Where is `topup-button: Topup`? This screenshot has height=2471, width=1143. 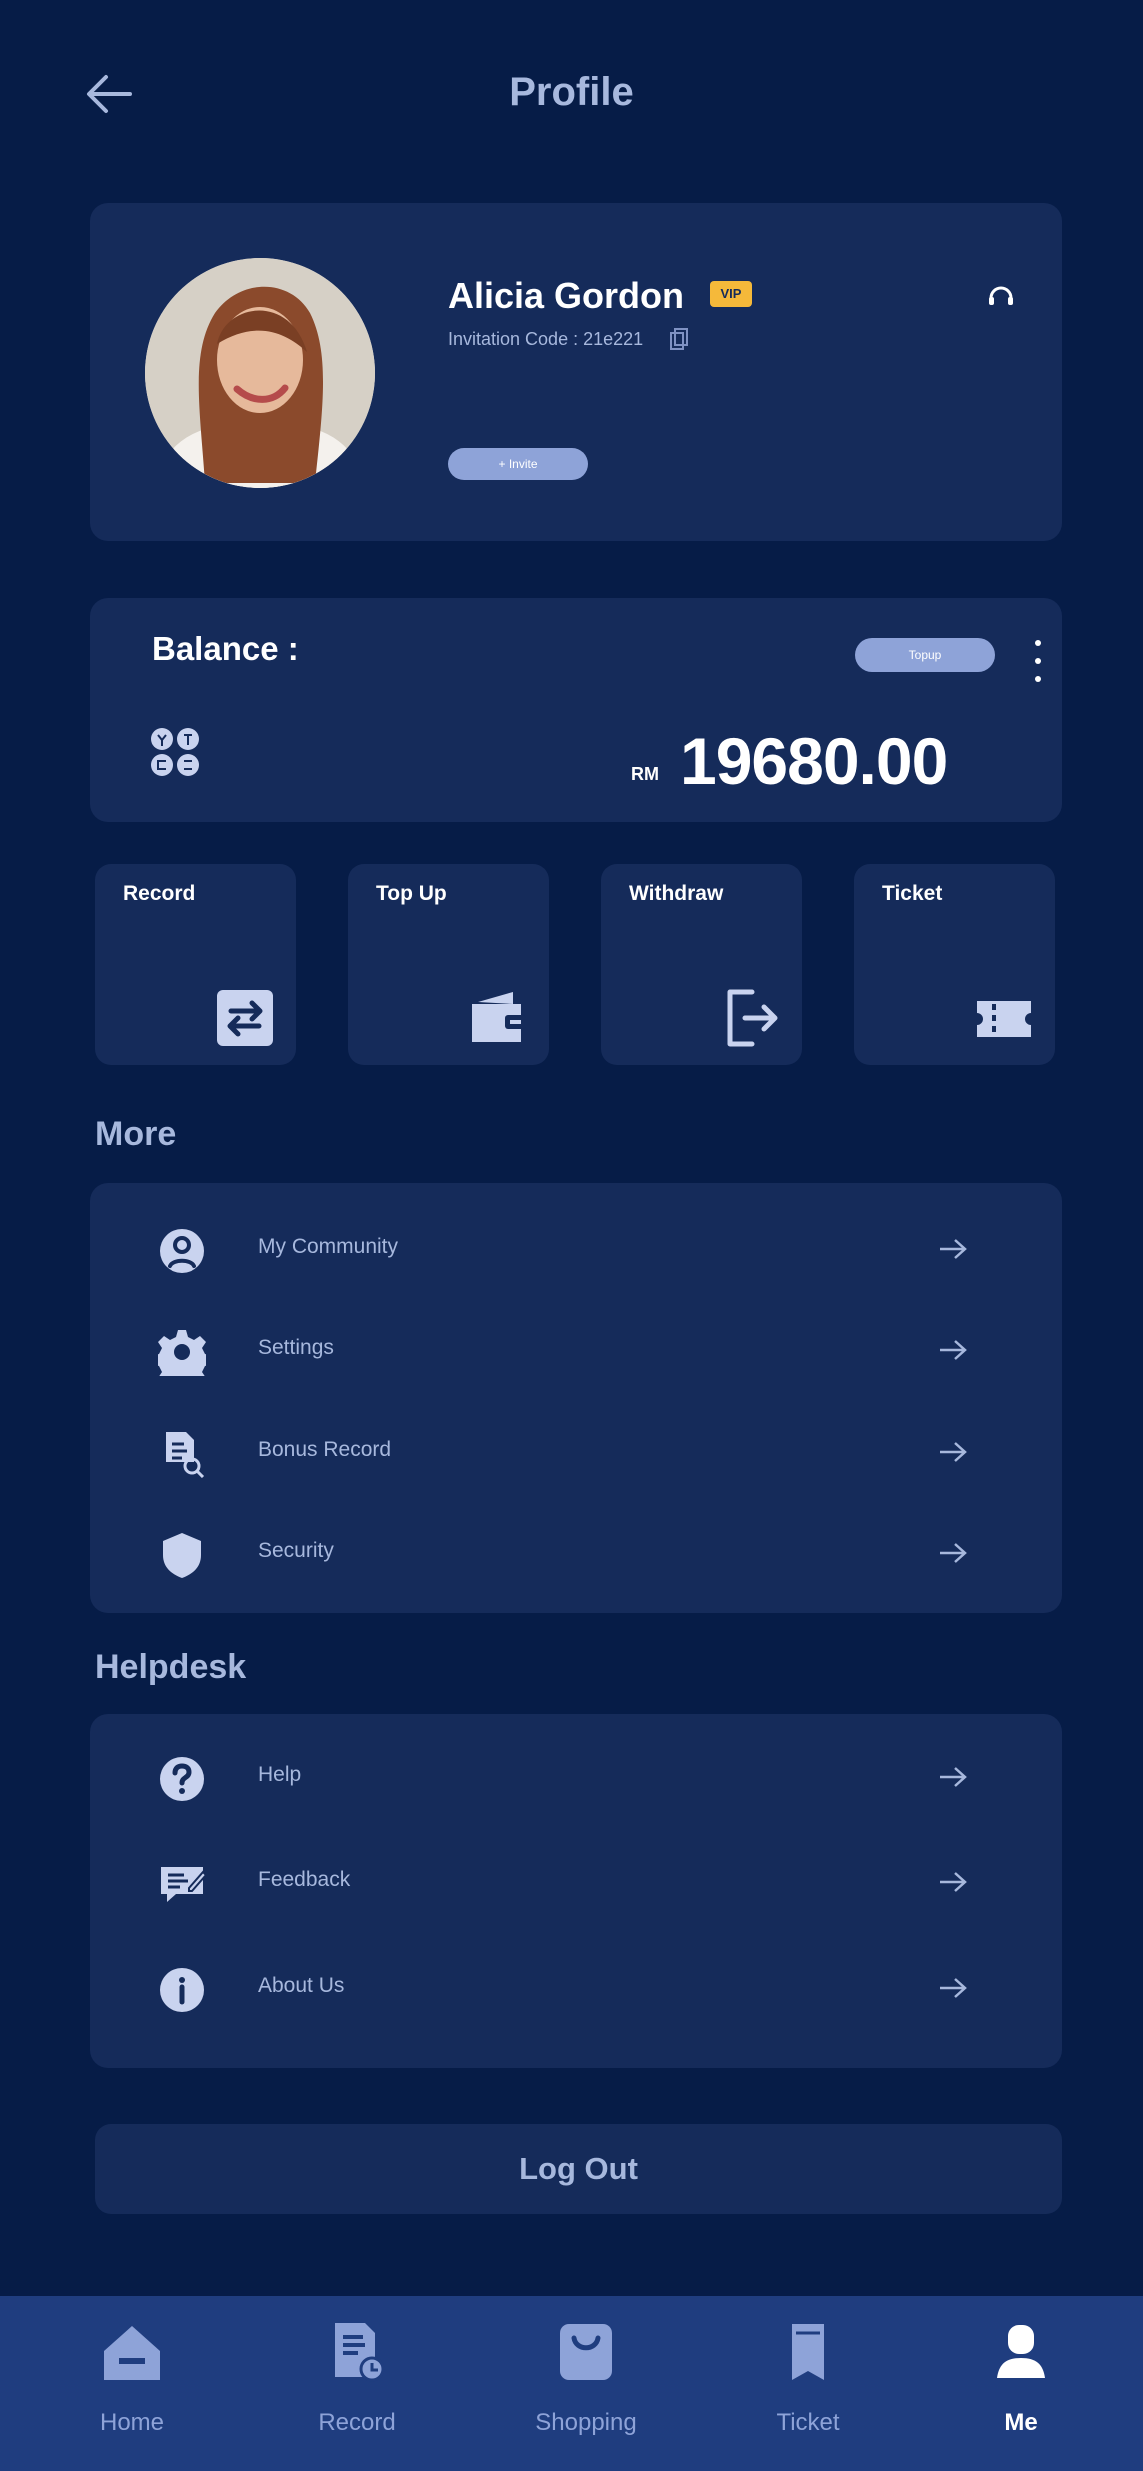 topup-button: Topup is located at coordinates (925, 655).